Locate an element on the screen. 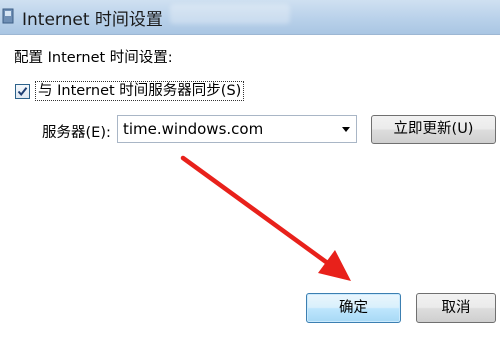 The width and height of the screenshot is (500, 350). blurred-background-title is located at coordinates (230, 14).